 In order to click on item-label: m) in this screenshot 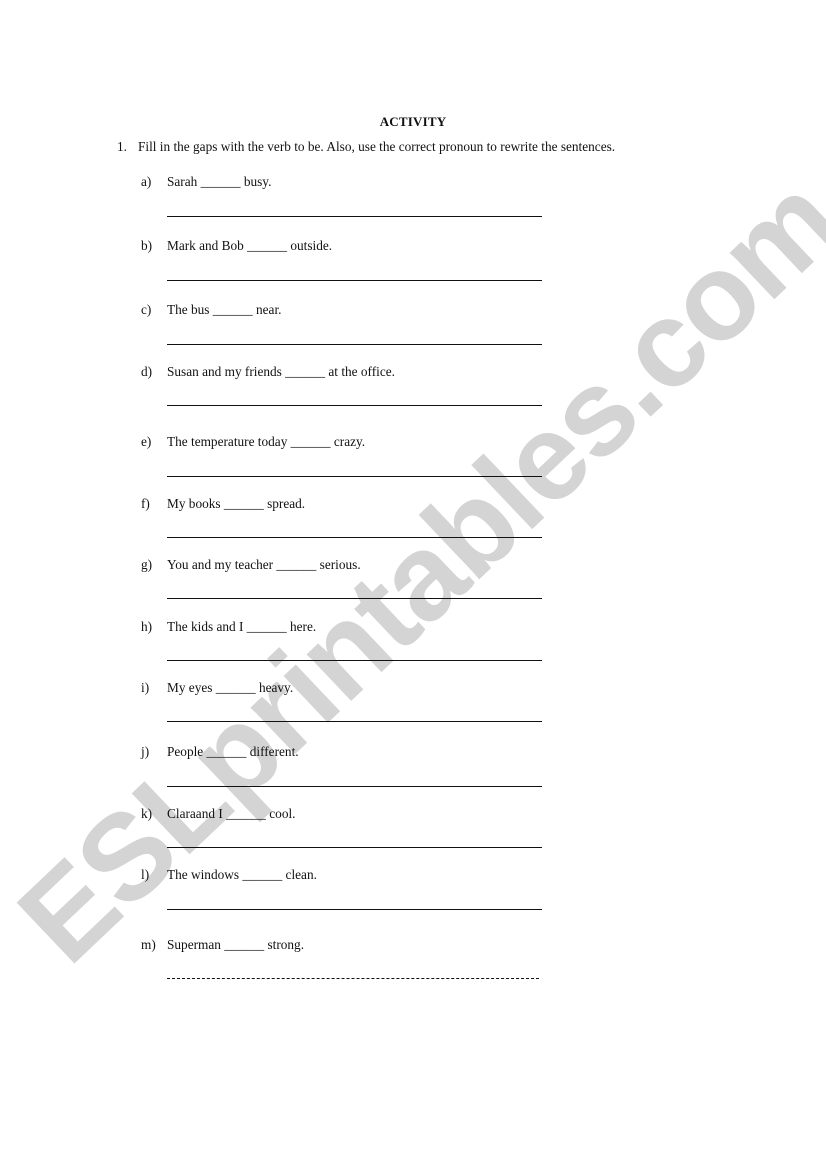, I will do `click(148, 944)`.